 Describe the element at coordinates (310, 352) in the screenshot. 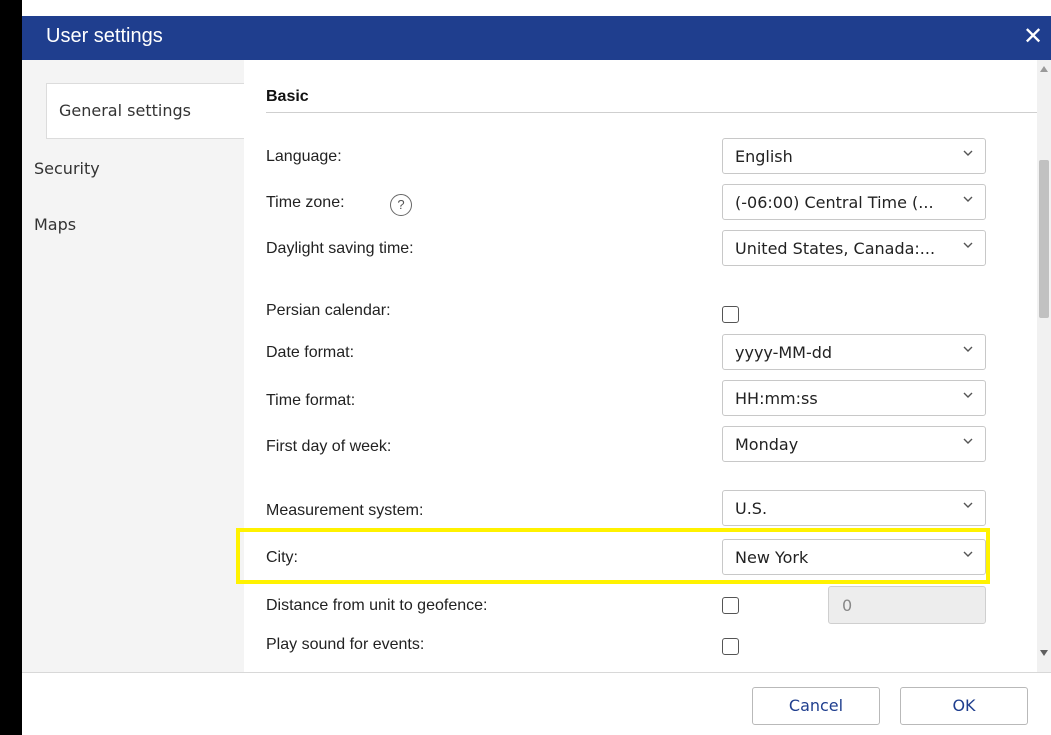

I see `date-format-label: Date format:` at that location.